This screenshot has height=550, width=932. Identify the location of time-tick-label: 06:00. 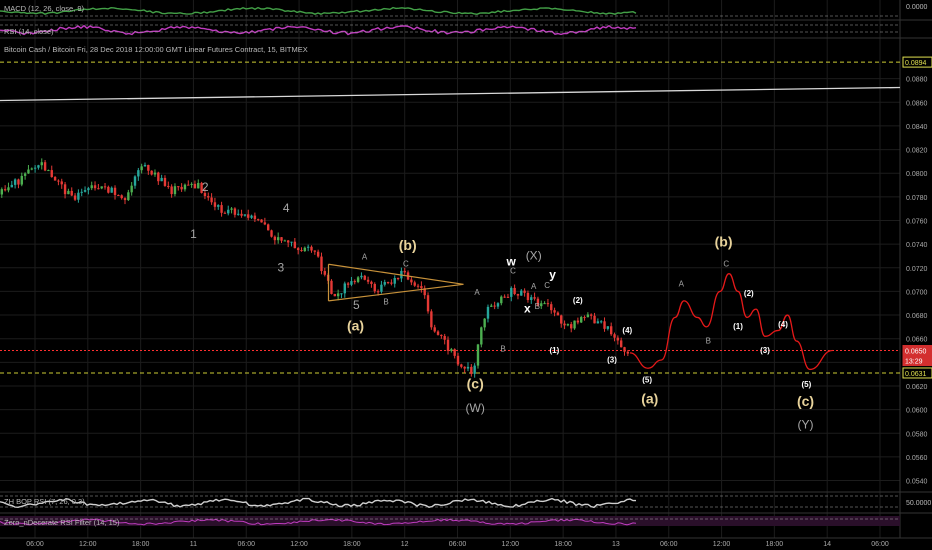
(246, 544).